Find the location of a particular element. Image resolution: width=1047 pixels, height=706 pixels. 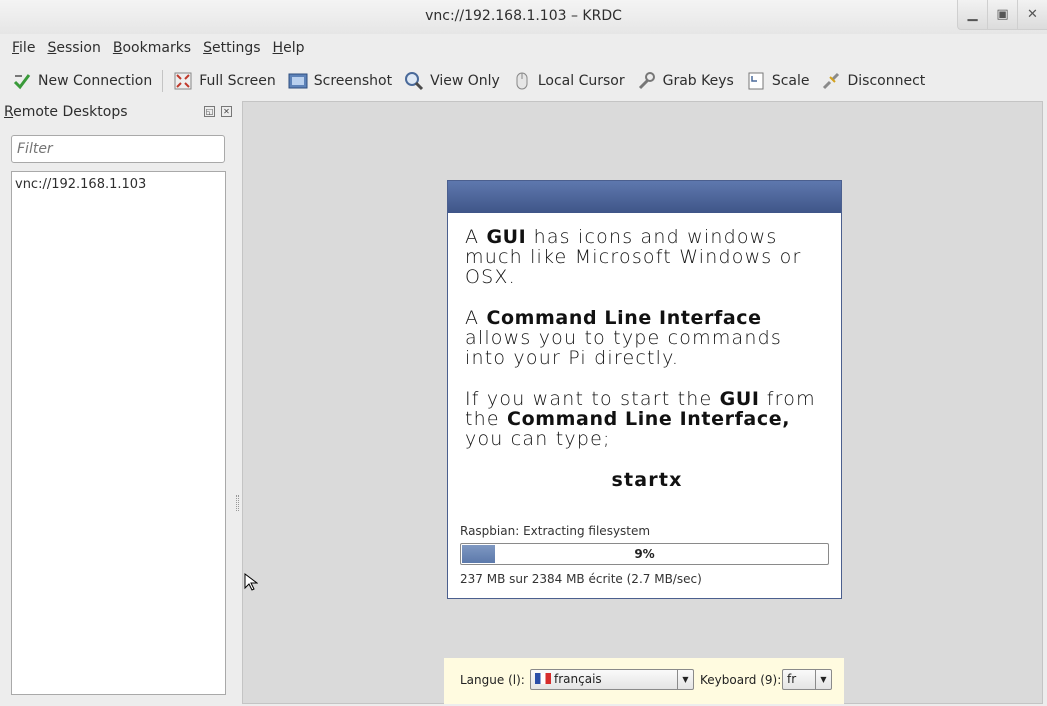

minimize-icon: ▁ is located at coordinates (972, 14).